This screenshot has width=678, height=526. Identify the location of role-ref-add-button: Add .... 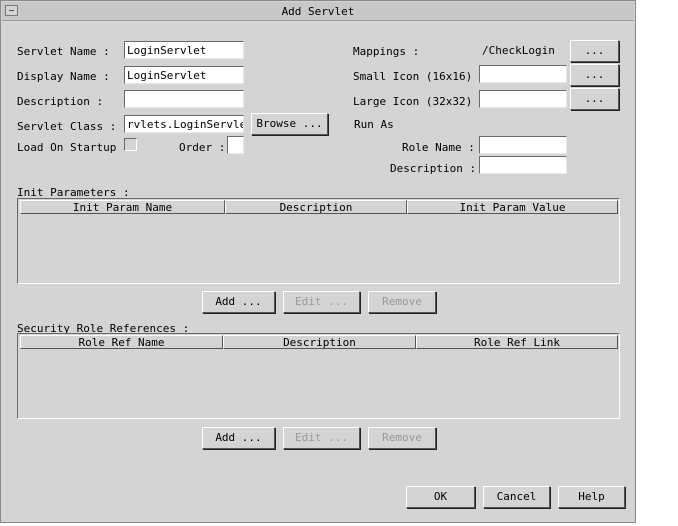
(238, 438).